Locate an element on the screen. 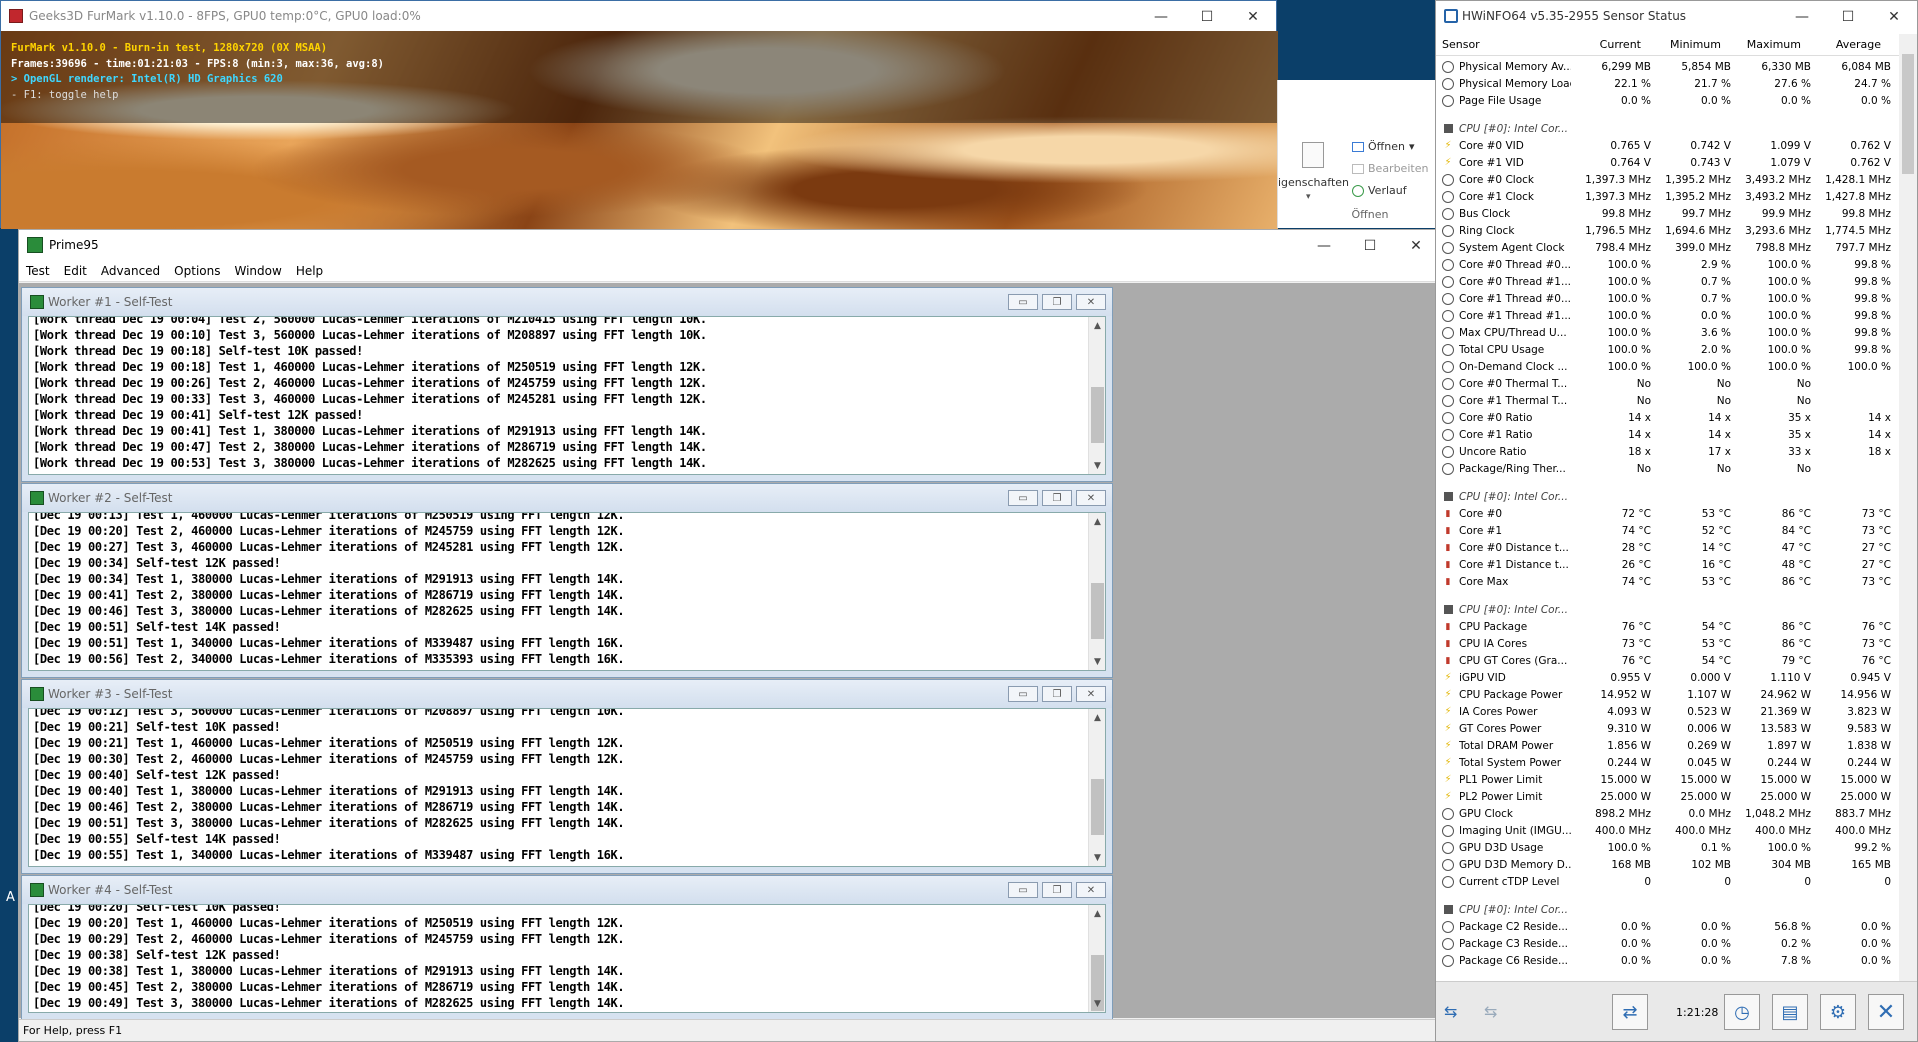  menu-edit: Edit is located at coordinates (75, 271).